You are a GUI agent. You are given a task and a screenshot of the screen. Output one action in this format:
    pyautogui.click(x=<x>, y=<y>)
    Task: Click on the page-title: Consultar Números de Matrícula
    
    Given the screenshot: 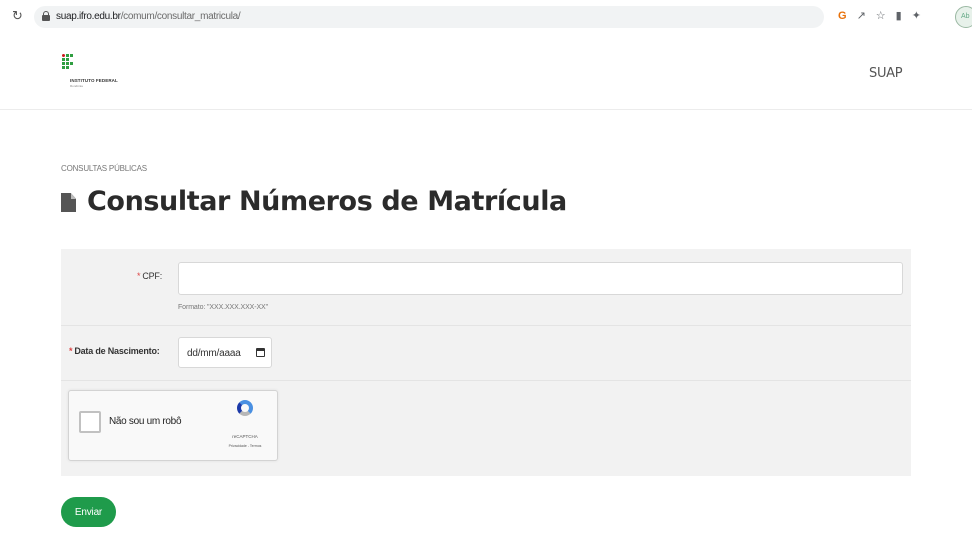 What is the action you would take?
    pyautogui.click(x=314, y=201)
    